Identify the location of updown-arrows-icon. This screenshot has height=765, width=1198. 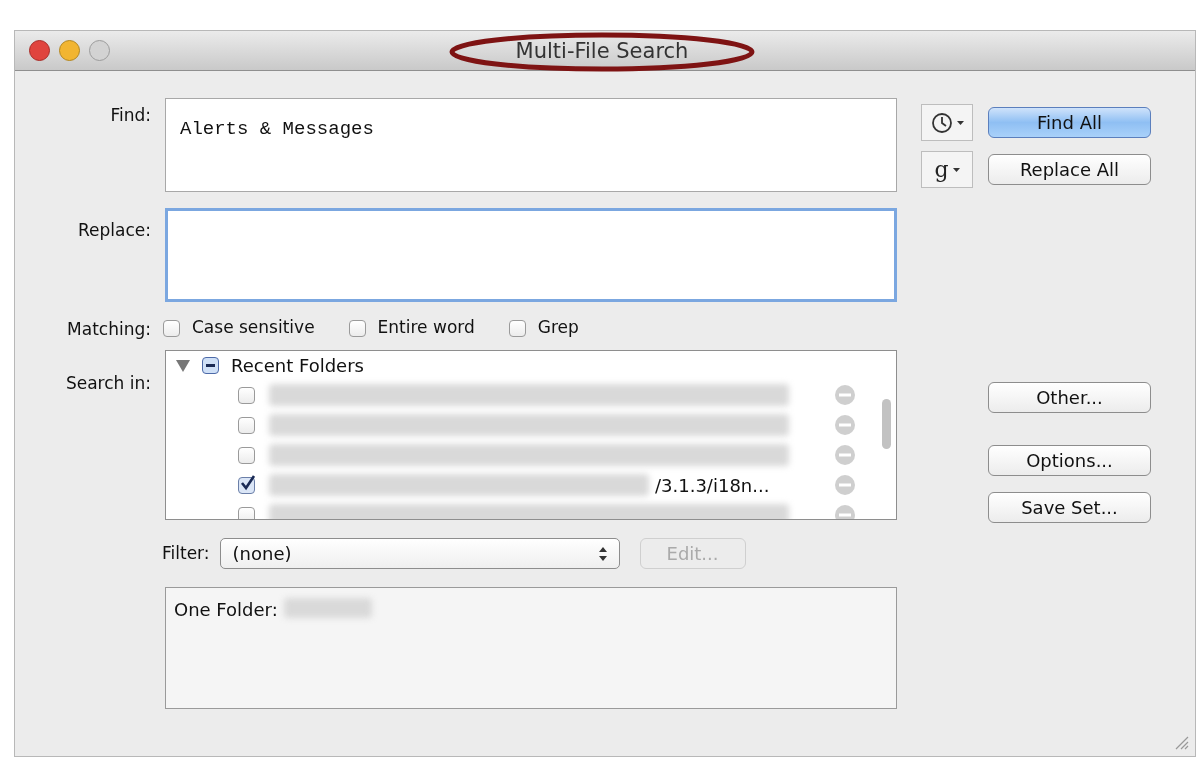
(602, 553).